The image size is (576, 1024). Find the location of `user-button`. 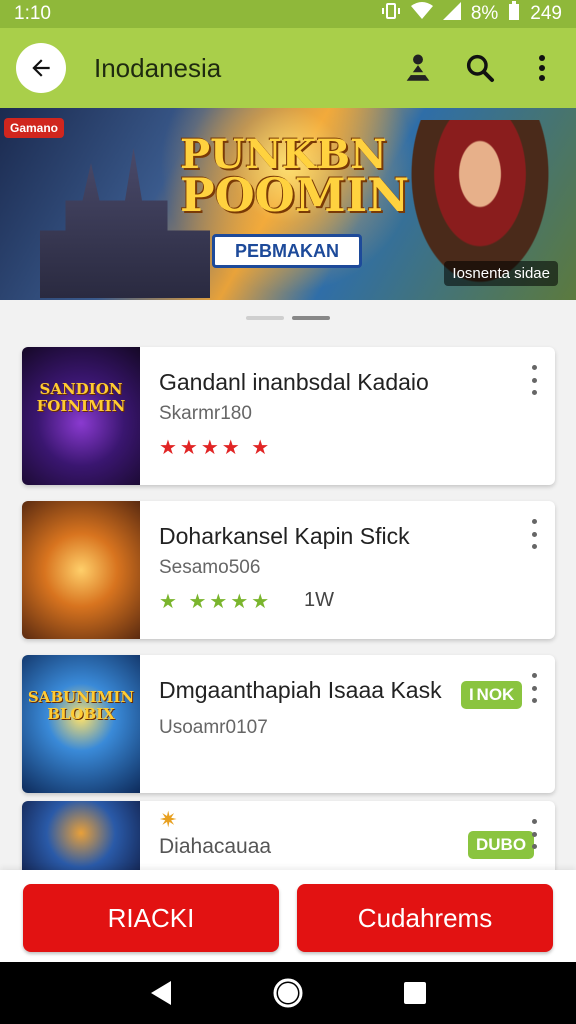

user-button is located at coordinates (418, 68).